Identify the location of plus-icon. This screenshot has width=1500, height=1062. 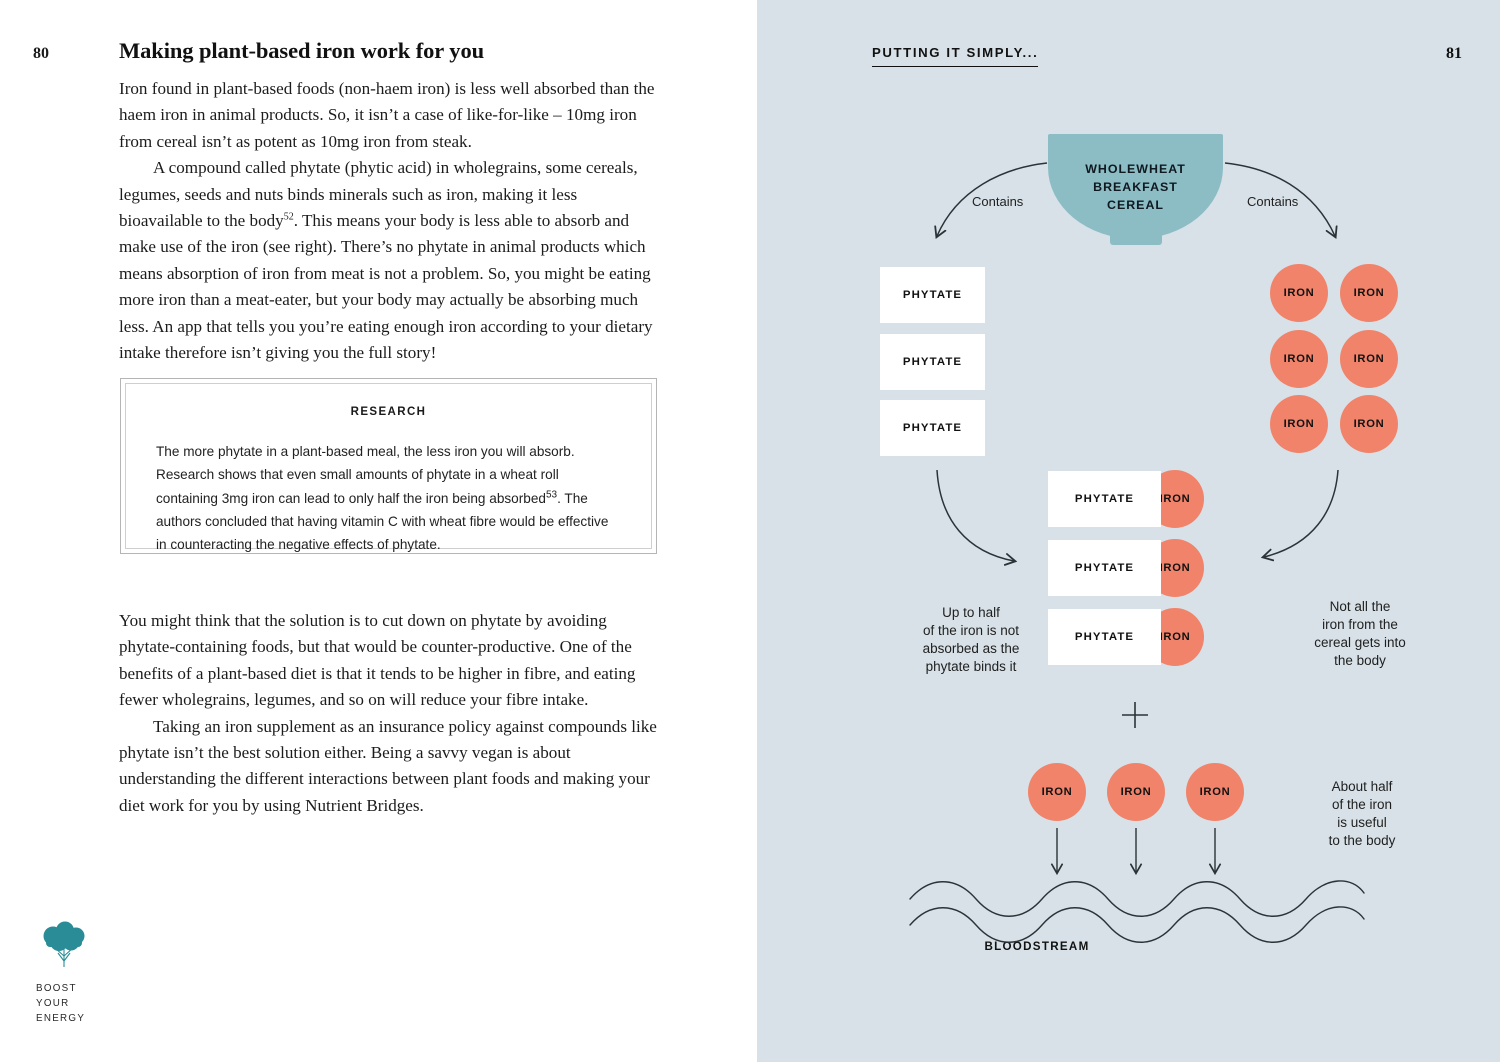
(1135, 715).